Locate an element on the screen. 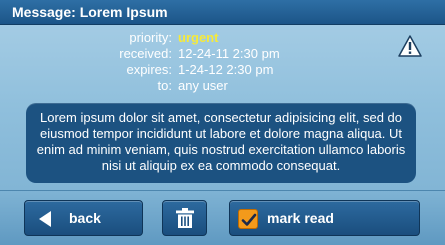 Image resolution: width=445 pixels, height=245 pixels. trash-icon is located at coordinates (185, 218).